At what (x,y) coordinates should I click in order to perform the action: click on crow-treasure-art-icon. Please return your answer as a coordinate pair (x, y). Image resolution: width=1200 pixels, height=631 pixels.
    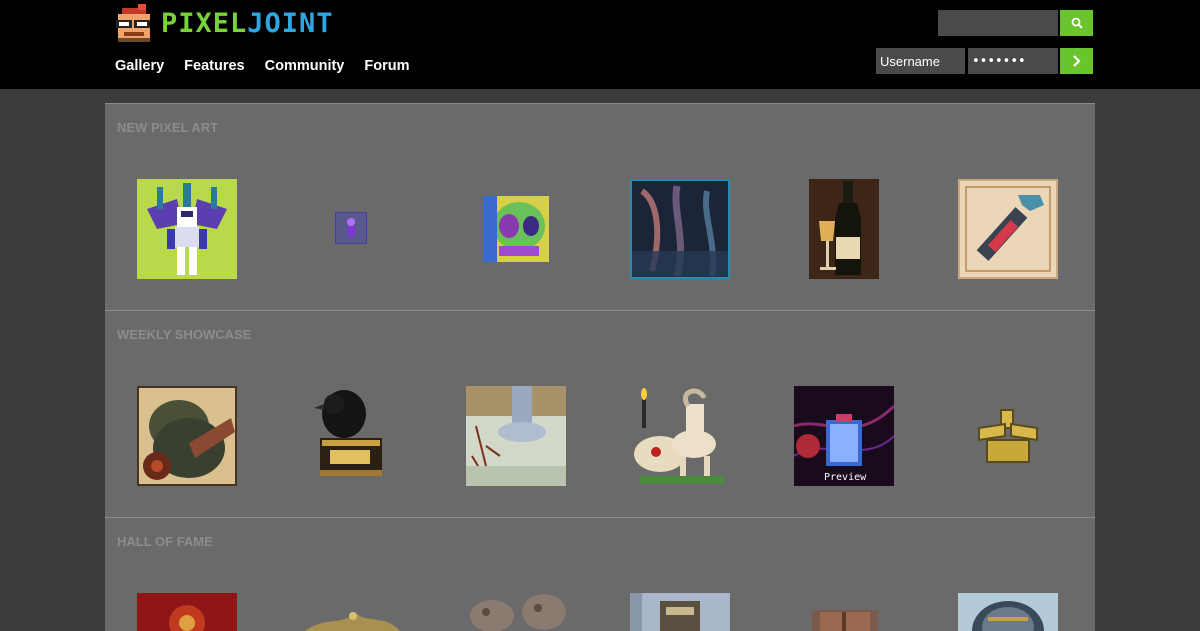
    Looking at the image, I should click on (348, 433).